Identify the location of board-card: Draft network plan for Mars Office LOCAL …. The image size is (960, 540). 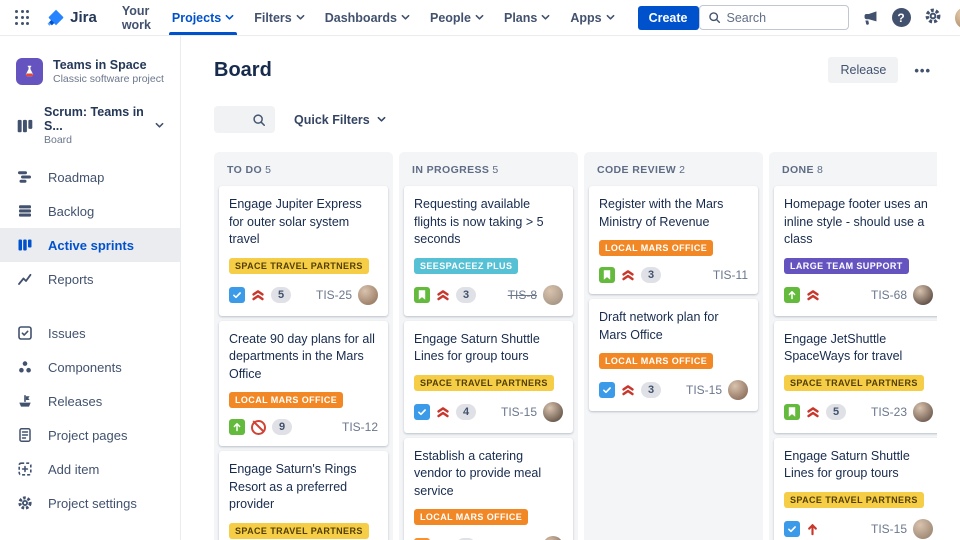
(673, 355).